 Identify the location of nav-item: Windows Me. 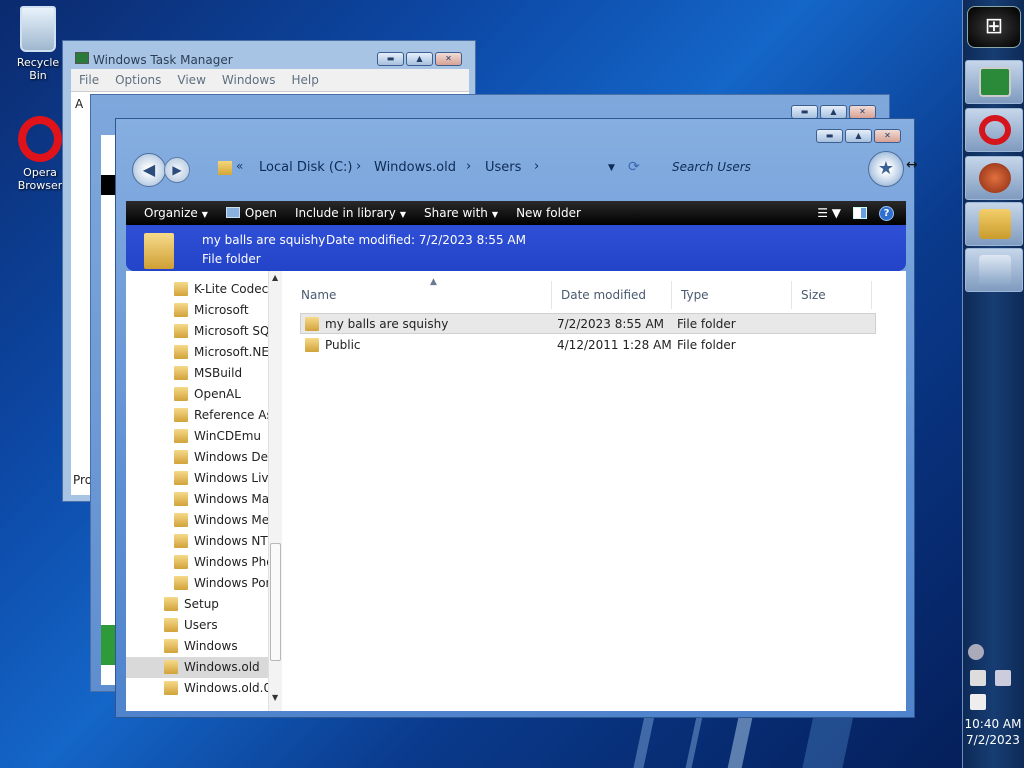
(221, 520).